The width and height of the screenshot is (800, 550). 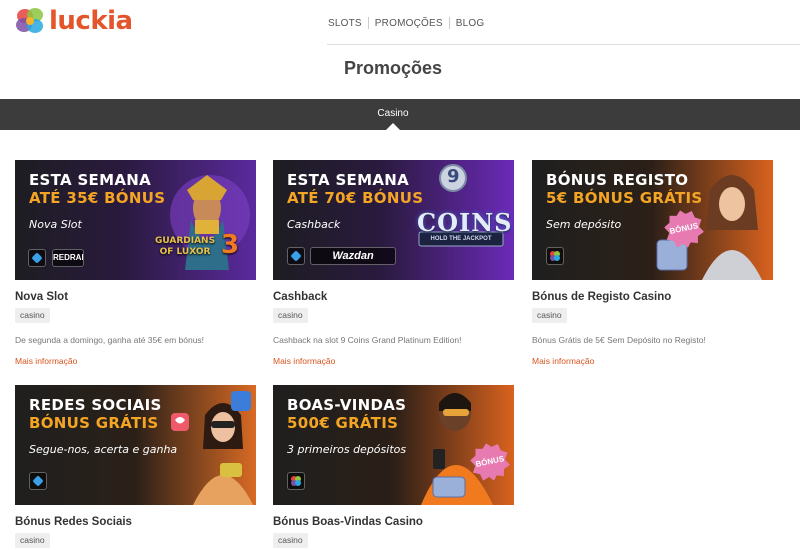 What do you see at coordinates (624, 198) in the screenshot?
I see `banner-offer: 5€ BÓNUS GRÁTIS` at bounding box center [624, 198].